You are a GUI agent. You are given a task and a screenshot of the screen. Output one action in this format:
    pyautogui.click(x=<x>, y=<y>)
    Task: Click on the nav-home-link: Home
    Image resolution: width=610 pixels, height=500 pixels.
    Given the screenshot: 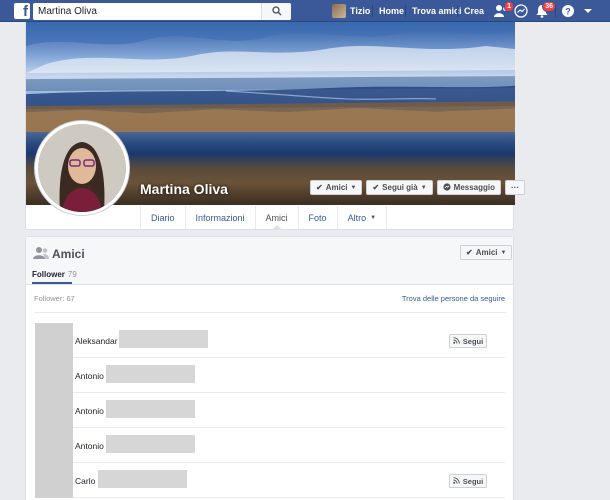 What is the action you would take?
    pyautogui.click(x=391, y=11)
    